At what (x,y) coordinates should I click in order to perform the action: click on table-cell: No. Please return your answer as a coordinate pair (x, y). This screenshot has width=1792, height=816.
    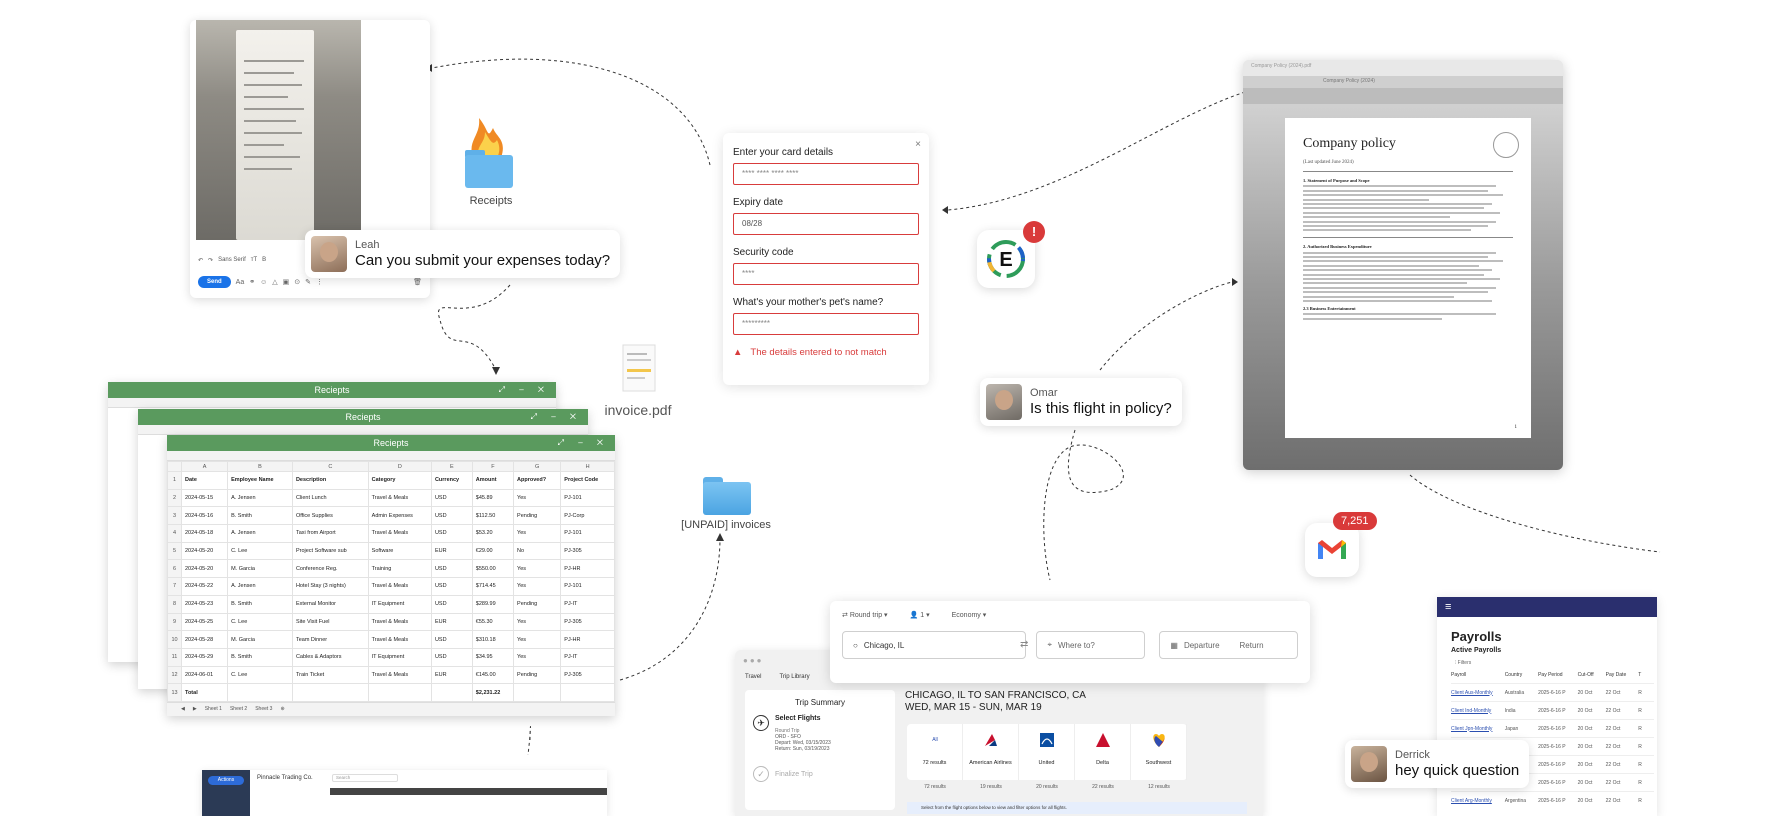
    Looking at the image, I should click on (537, 551).